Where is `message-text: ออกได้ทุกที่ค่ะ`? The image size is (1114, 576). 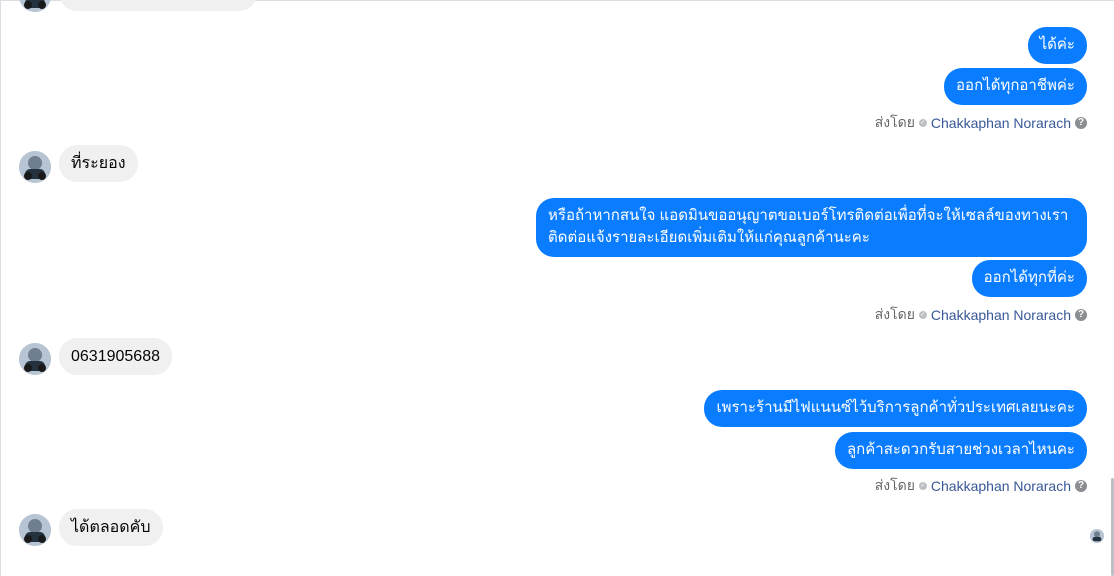
message-text: ออกได้ทุกที่ค่ะ is located at coordinates (1029, 277).